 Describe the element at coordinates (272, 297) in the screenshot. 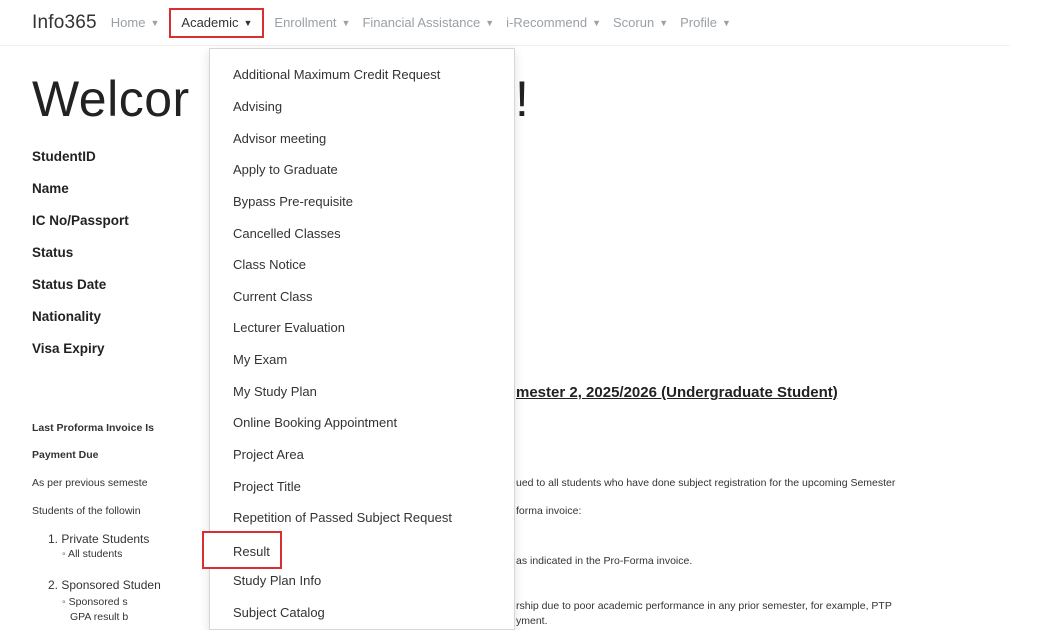

I see `menu-item-current-class: Current Class` at that location.